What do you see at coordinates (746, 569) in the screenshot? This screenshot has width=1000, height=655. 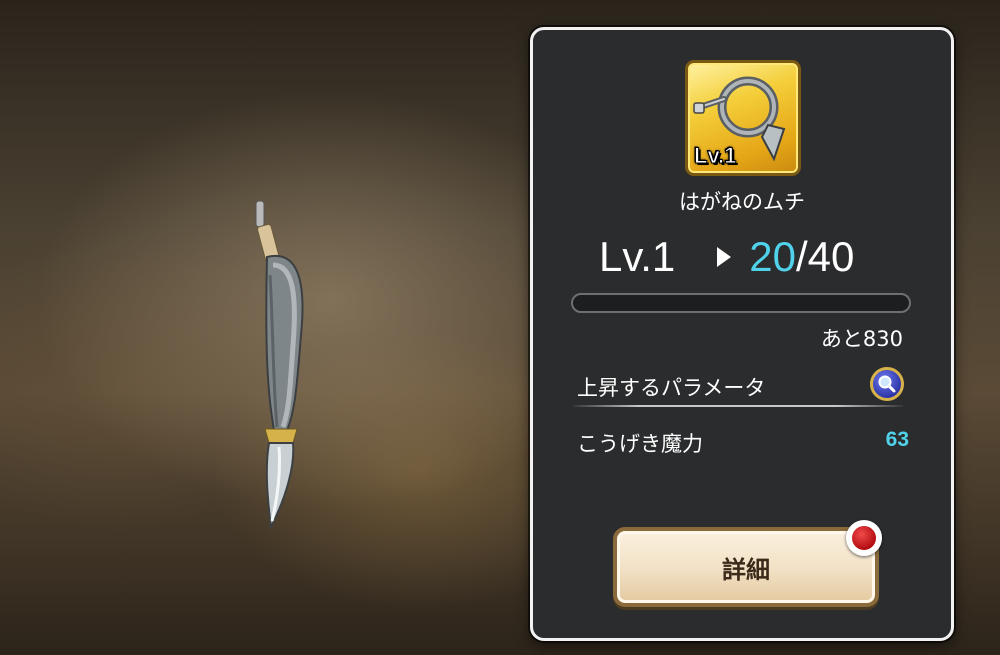 I see `detail-button-label: 詳細` at bounding box center [746, 569].